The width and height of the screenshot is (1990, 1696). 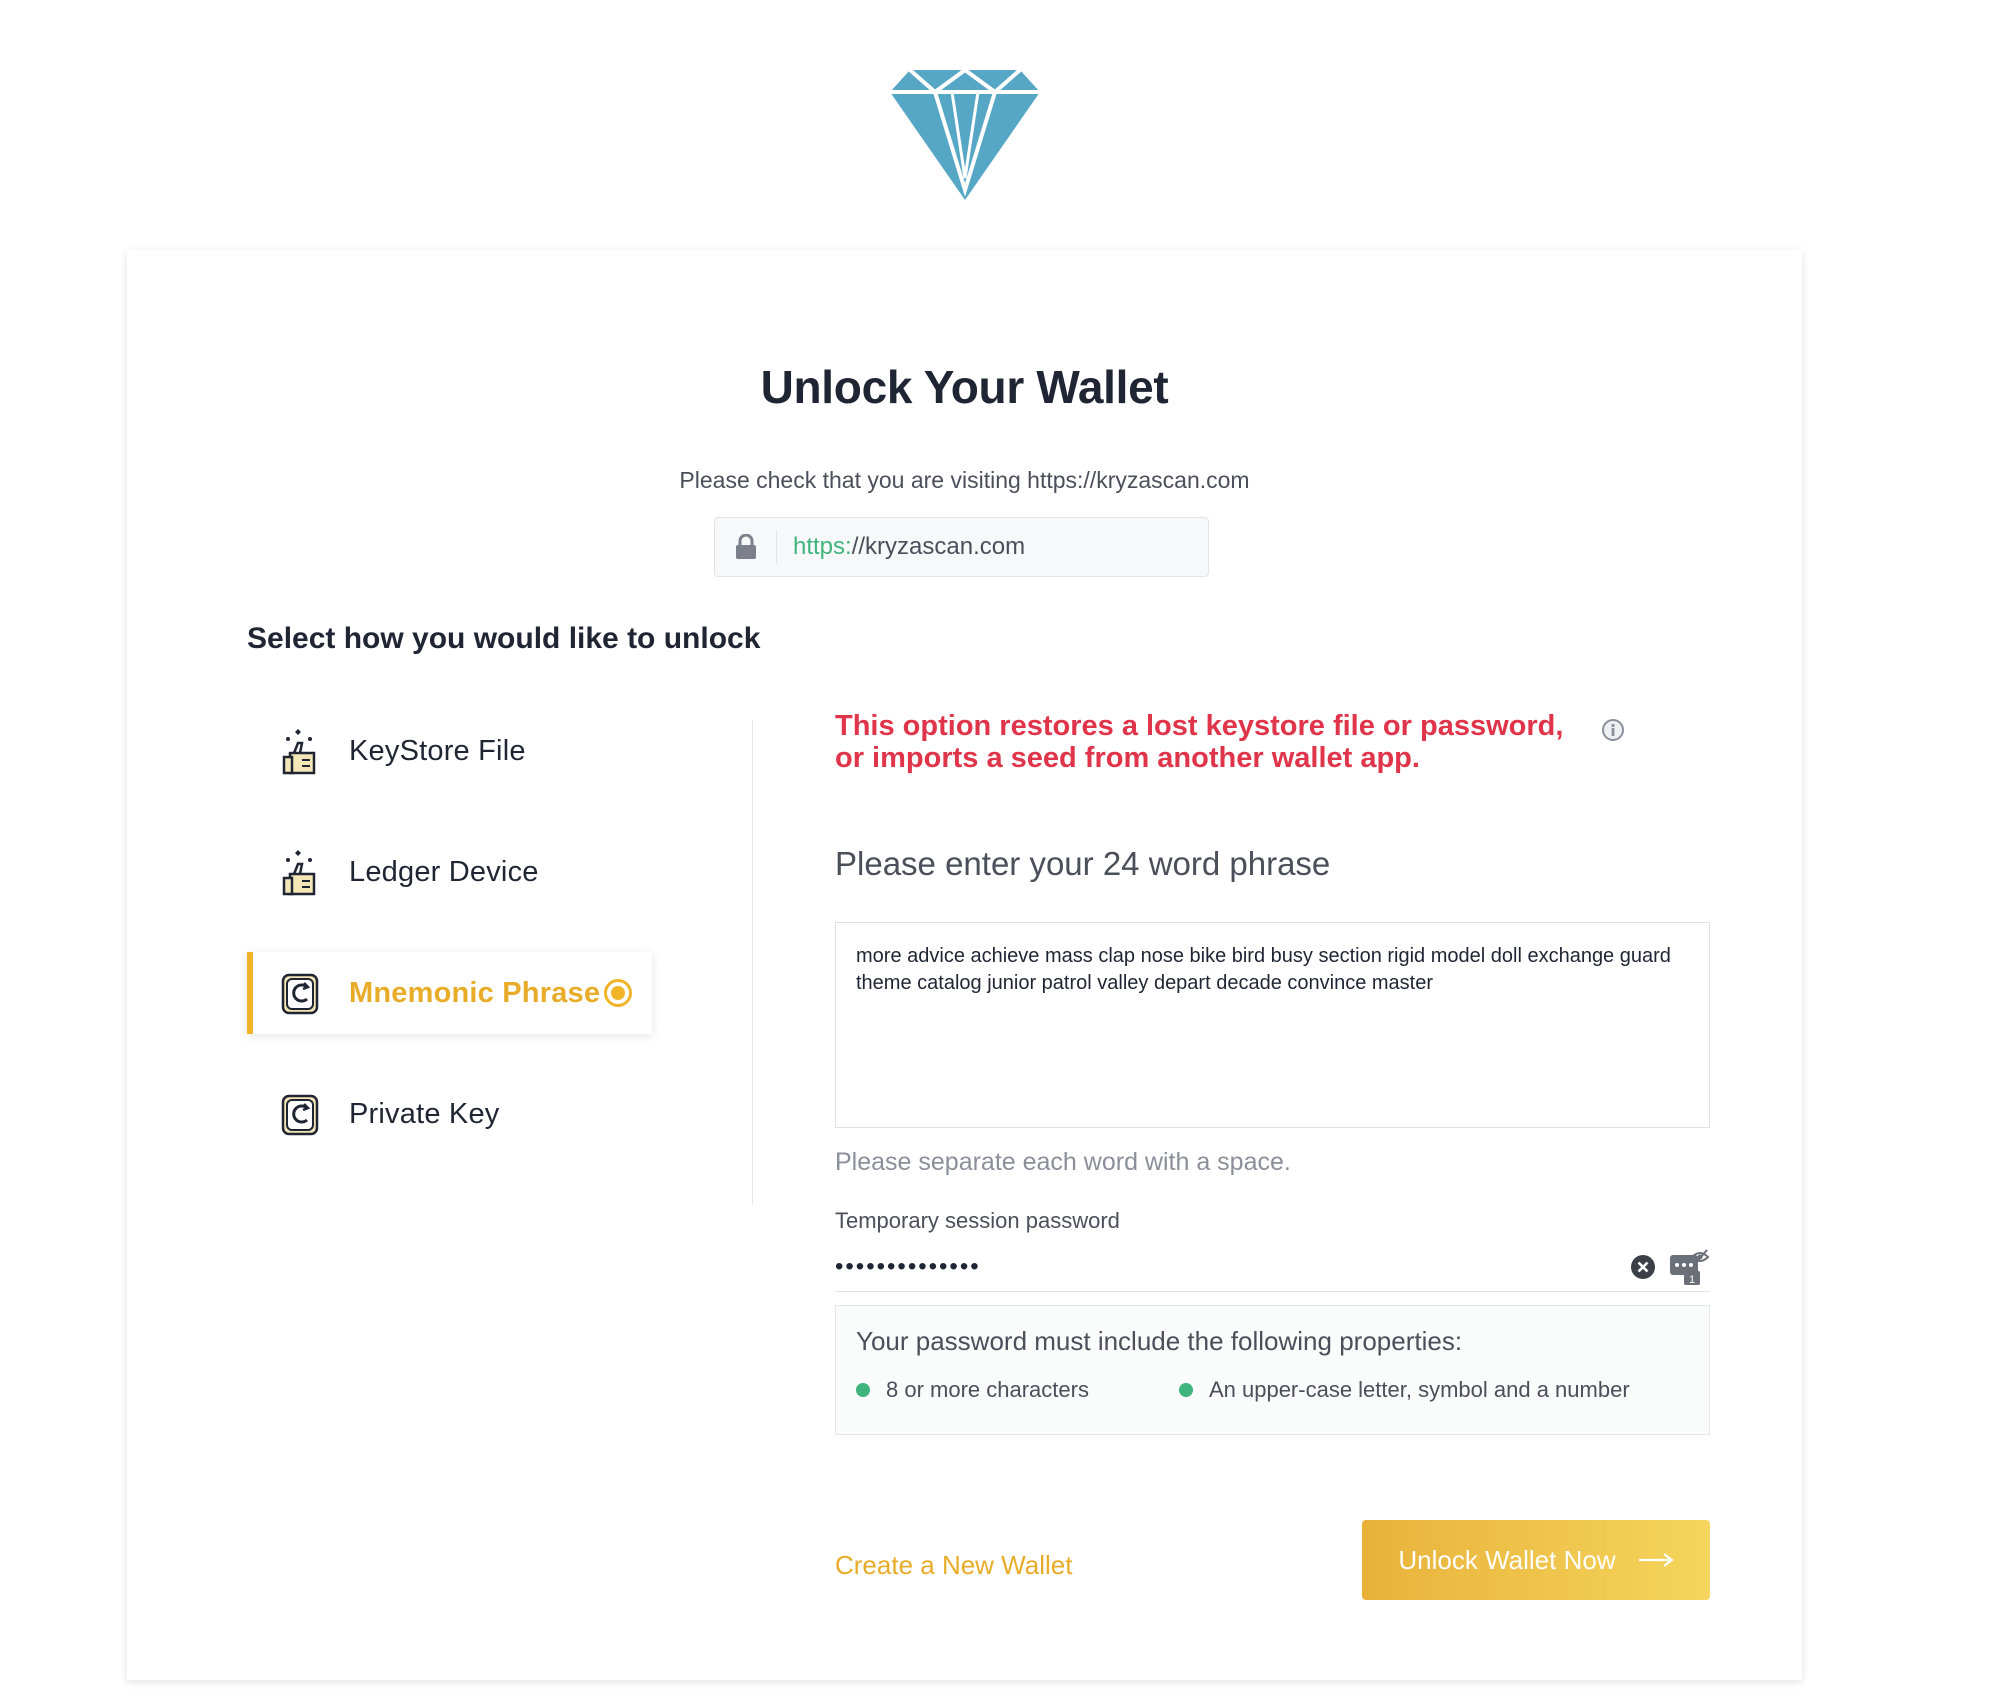 What do you see at coordinates (1507, 1559) in the screenshot?
I see `unlock-button-label: Unlock Wallet Now` at bounding box center [1507, 1559].